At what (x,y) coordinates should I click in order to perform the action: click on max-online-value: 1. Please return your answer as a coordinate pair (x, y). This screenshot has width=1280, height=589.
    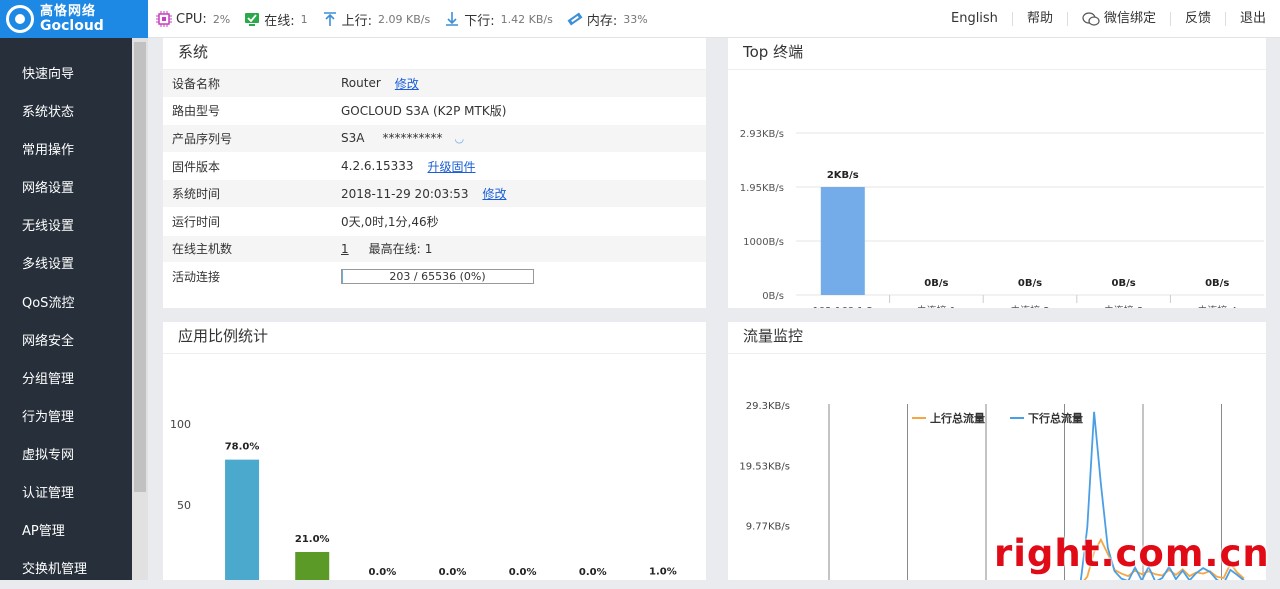
    Looking at the image, I should click on (428, 248).